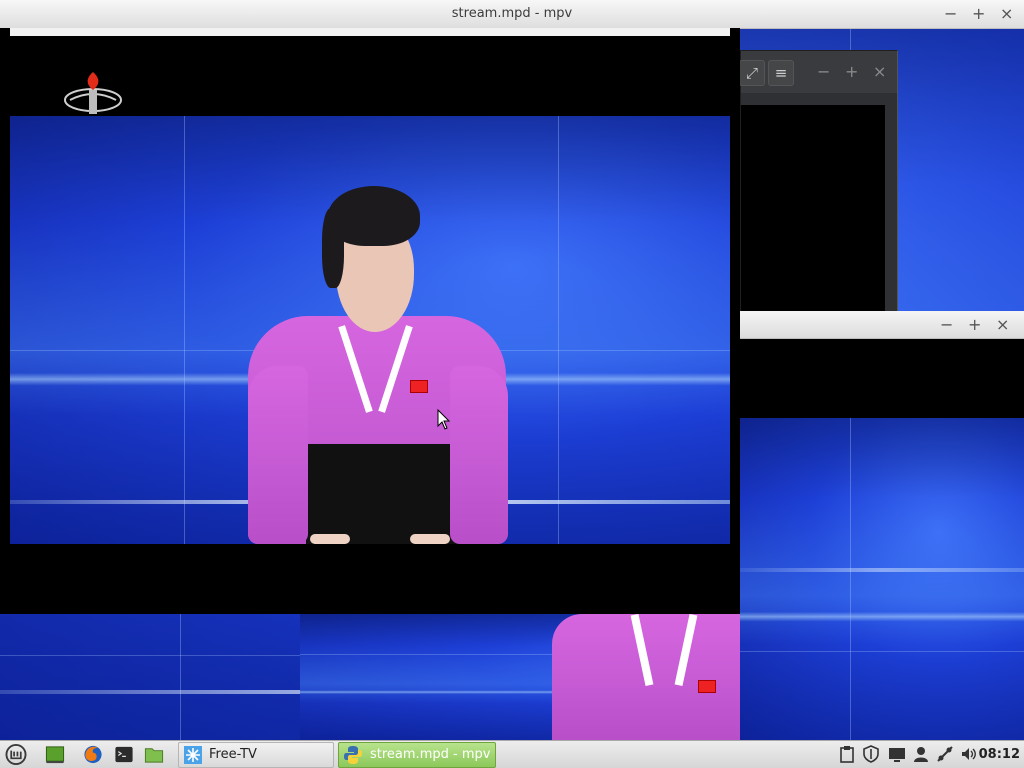  Describe the element at coordinates (781, 73) in the screenshot. I see `hamburger-menu-icon: ≡` at that location.